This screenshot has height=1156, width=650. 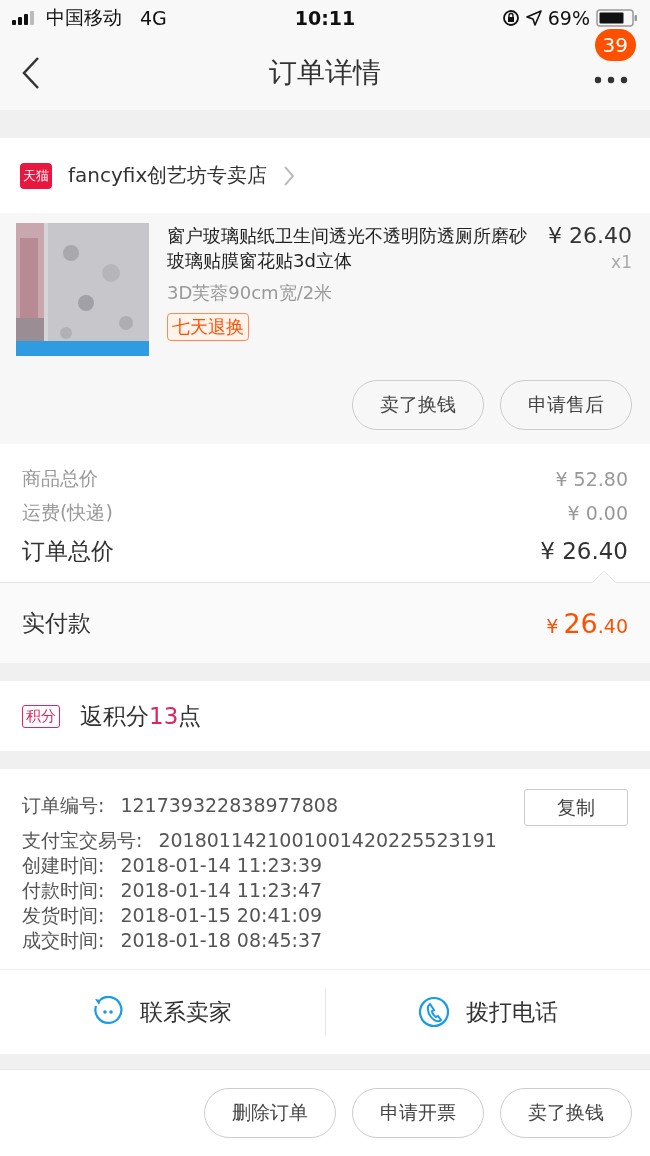 What do you see at coordinates (289, 175) in the screenshot?
I see `chevron-right-icon` at bounding box center [289, 175].